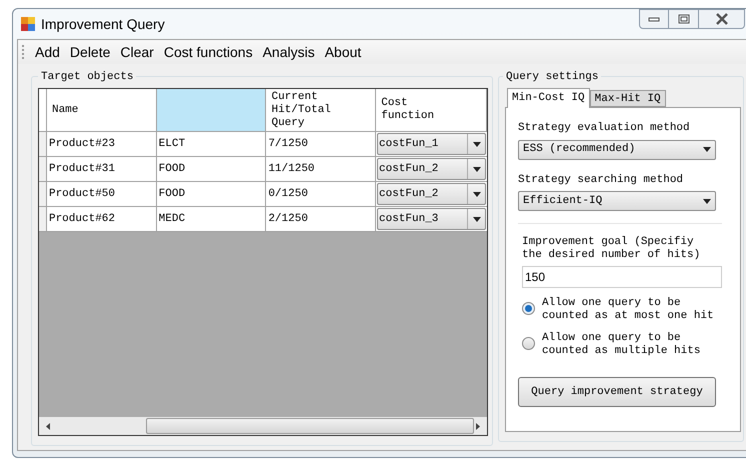 The image size is (746, 462). What do you see at coordinates (137, 52) in the screenshot?
I see `menu-item: Clear` at bounding box center [137, 52].